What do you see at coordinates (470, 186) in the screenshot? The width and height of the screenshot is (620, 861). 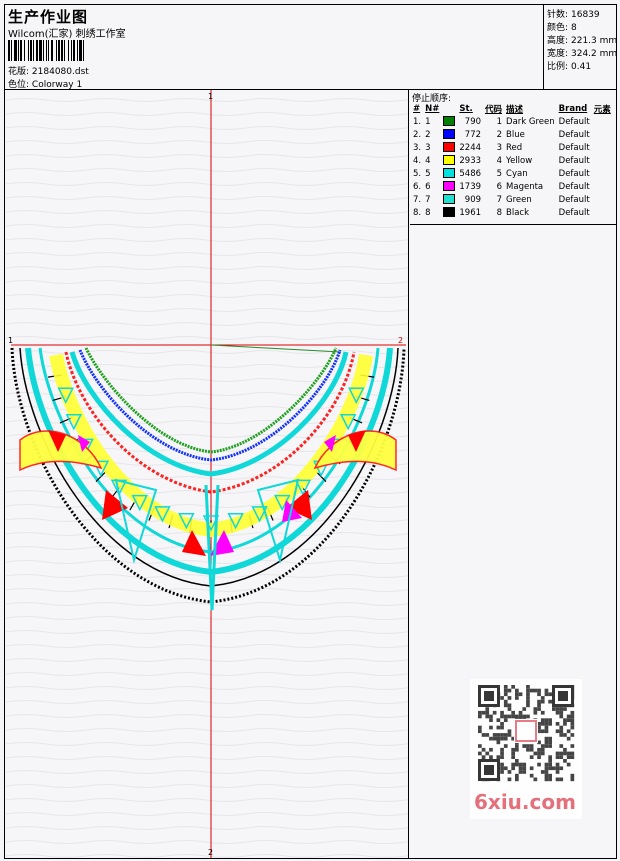 I see `row-stitches: 1739` at bounding box center [470, 186].